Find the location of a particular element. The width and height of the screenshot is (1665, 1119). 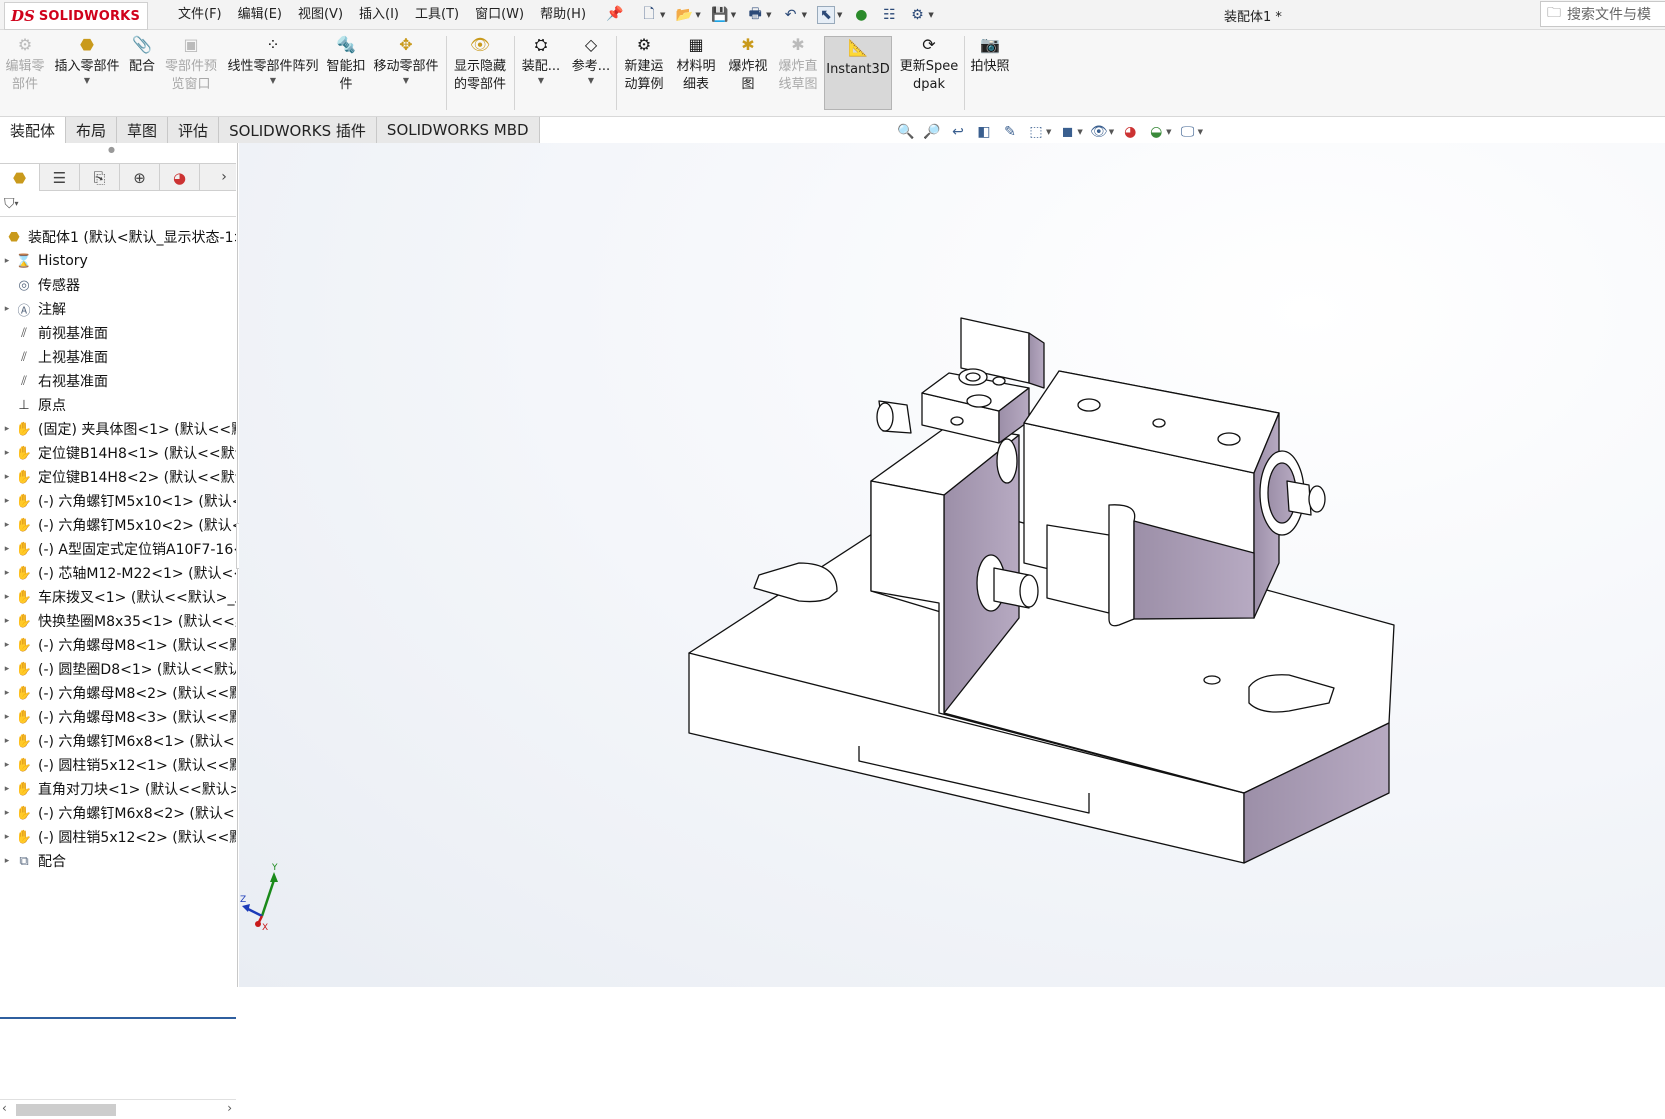

tree-item: ⫽ 右视基准面 is located at coordinates (118, 381).